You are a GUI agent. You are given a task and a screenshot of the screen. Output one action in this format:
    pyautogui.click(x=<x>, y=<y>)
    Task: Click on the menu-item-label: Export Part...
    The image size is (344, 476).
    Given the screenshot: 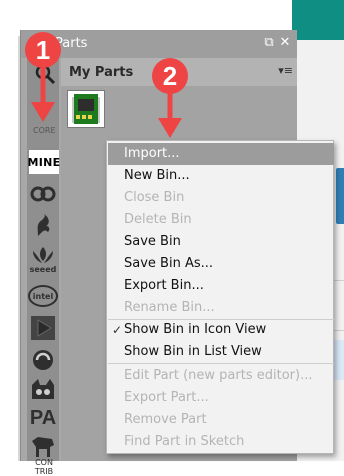 What is the action you would take?
    pyautogui.click(x=166, y=397)
    